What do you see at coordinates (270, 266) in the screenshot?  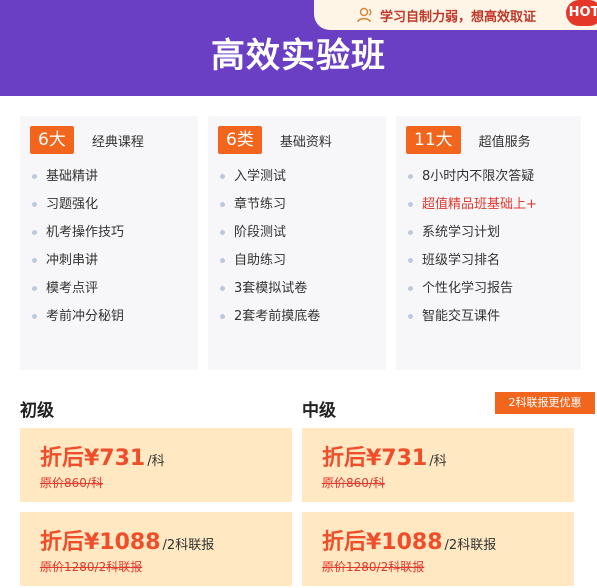 I see `list-item: 自助练习` at bounding box center [270, 266].